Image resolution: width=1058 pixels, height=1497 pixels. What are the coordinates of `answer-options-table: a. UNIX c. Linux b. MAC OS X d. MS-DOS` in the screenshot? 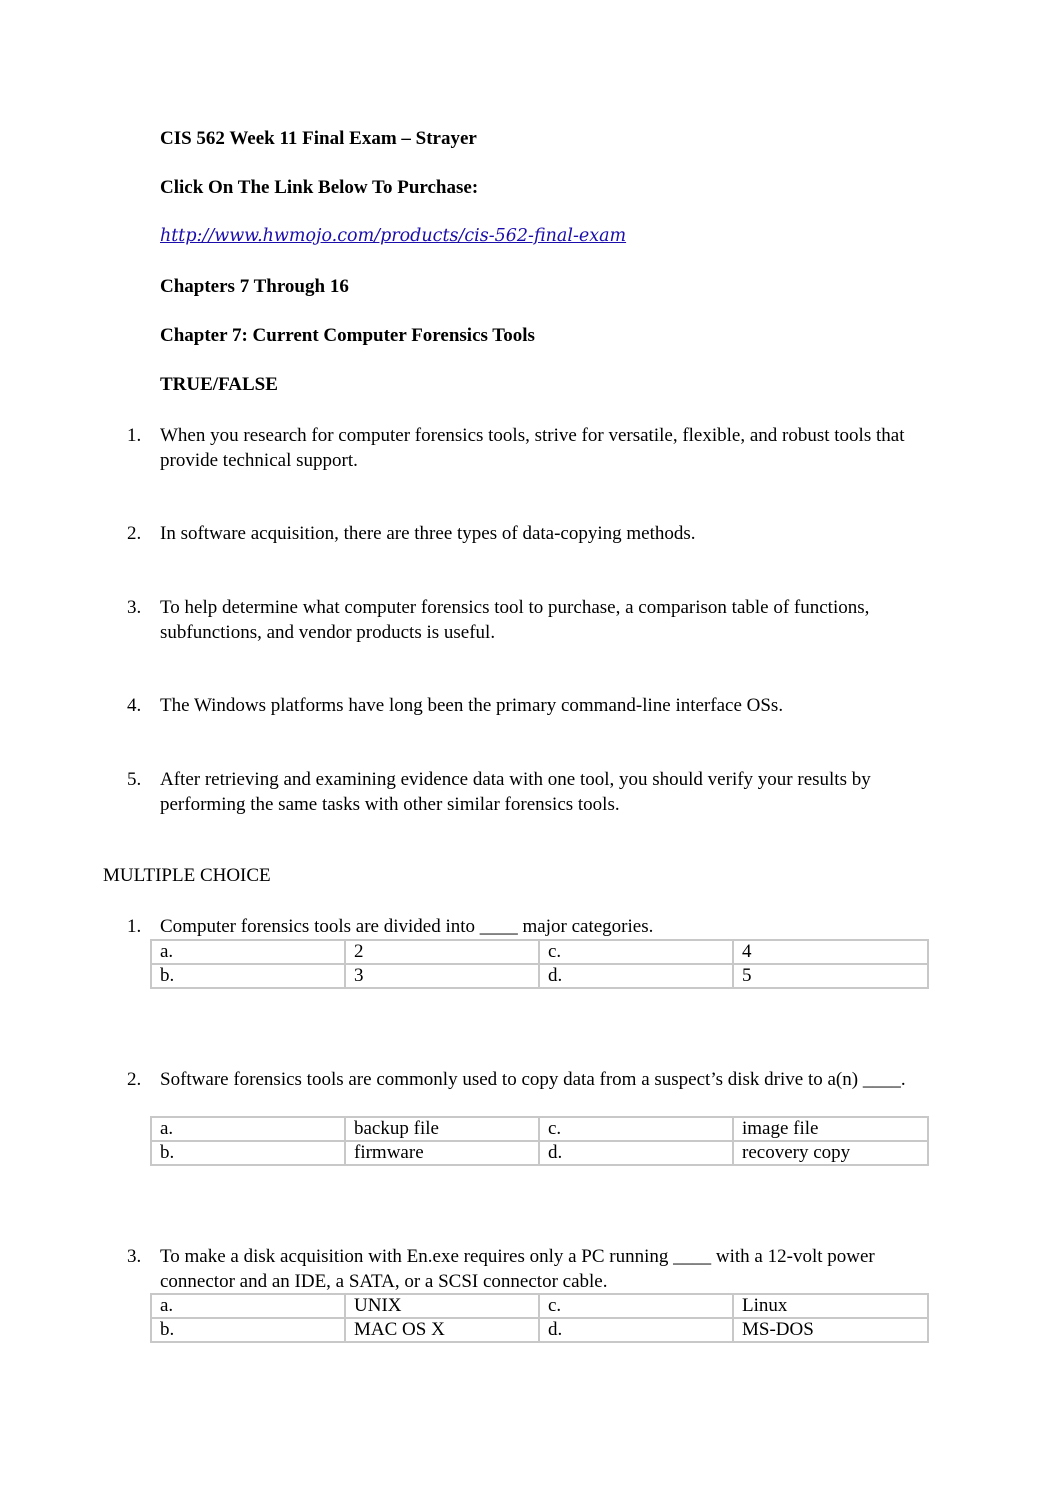 It's located at (539, 1318).